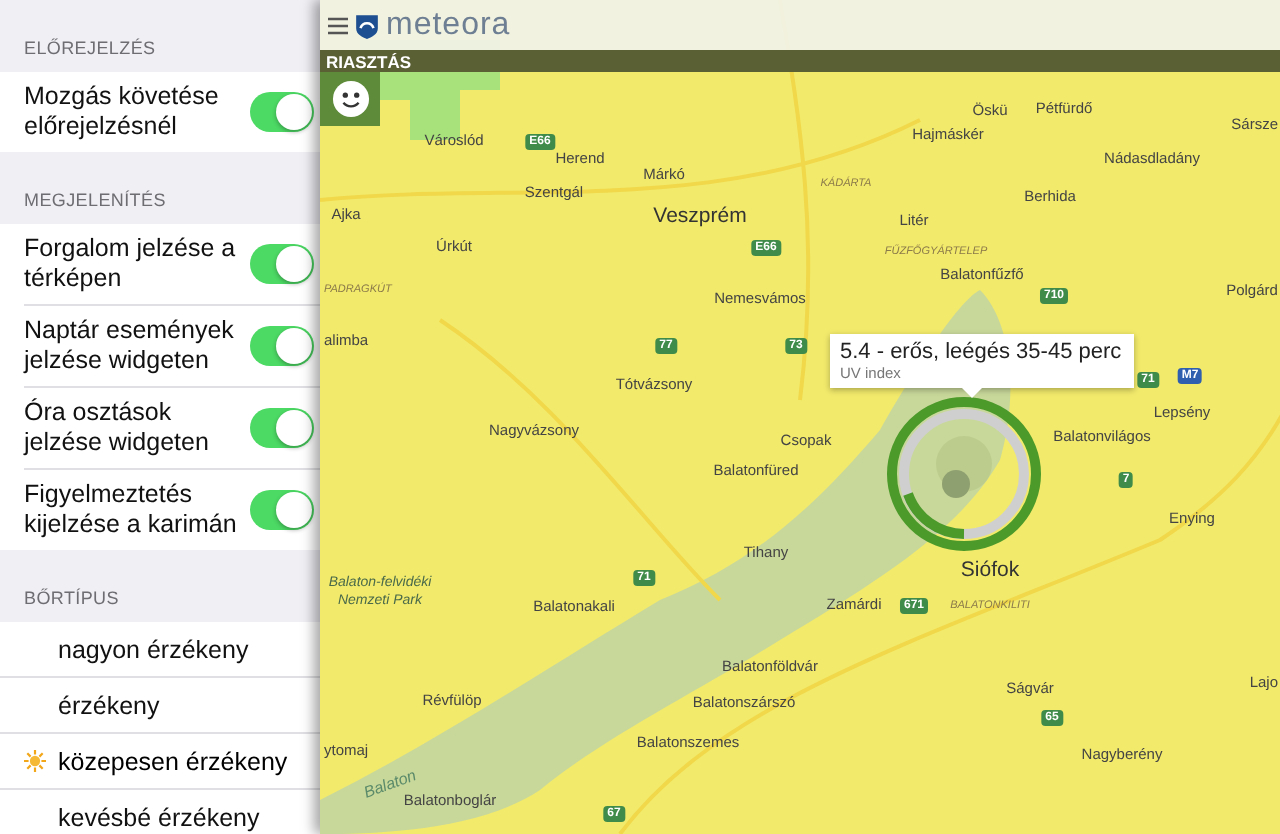  What do you see at coordinates (35, 761) in the screenshot?
I see `sun-icon` at bounding box center [35, 761].